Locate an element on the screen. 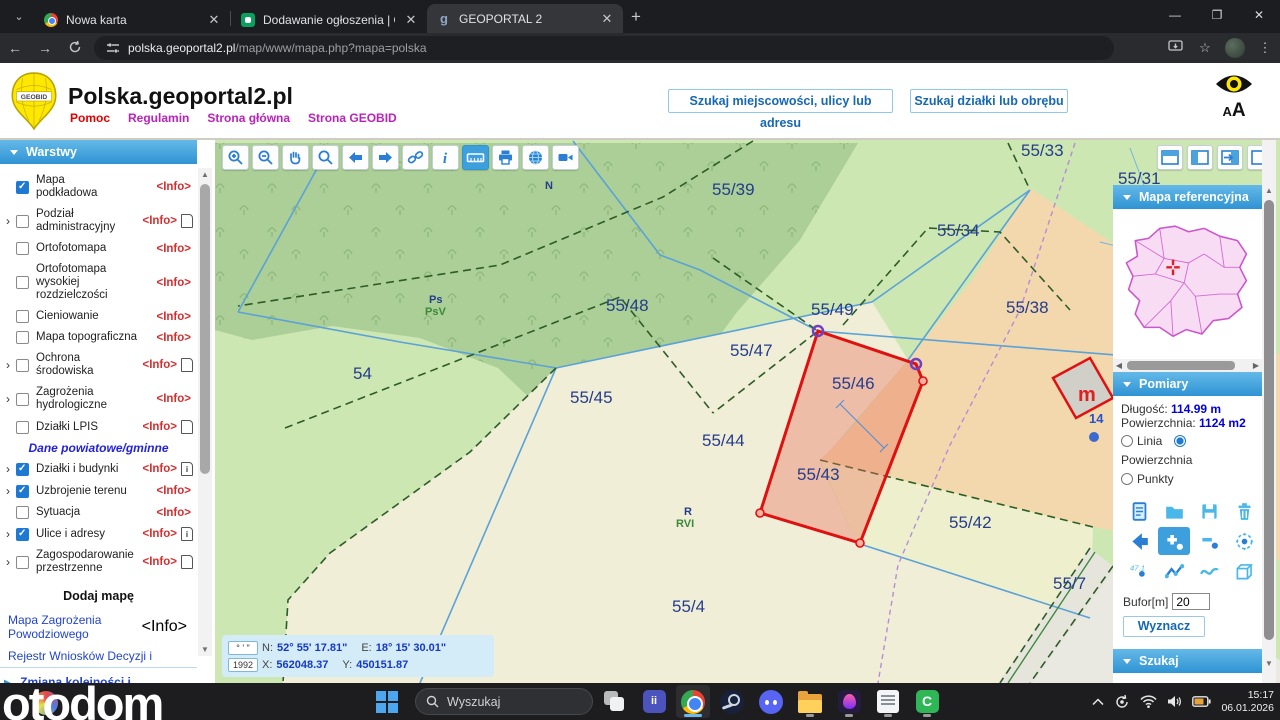  previous-view-icon is located at coordinates (355, 157).